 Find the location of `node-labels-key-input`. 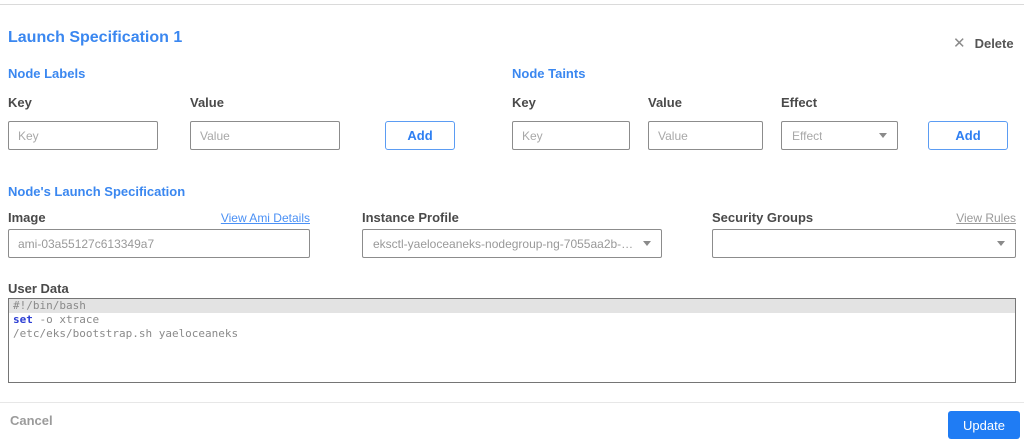

node-labels-key-input is located at coordinates (83, 135).